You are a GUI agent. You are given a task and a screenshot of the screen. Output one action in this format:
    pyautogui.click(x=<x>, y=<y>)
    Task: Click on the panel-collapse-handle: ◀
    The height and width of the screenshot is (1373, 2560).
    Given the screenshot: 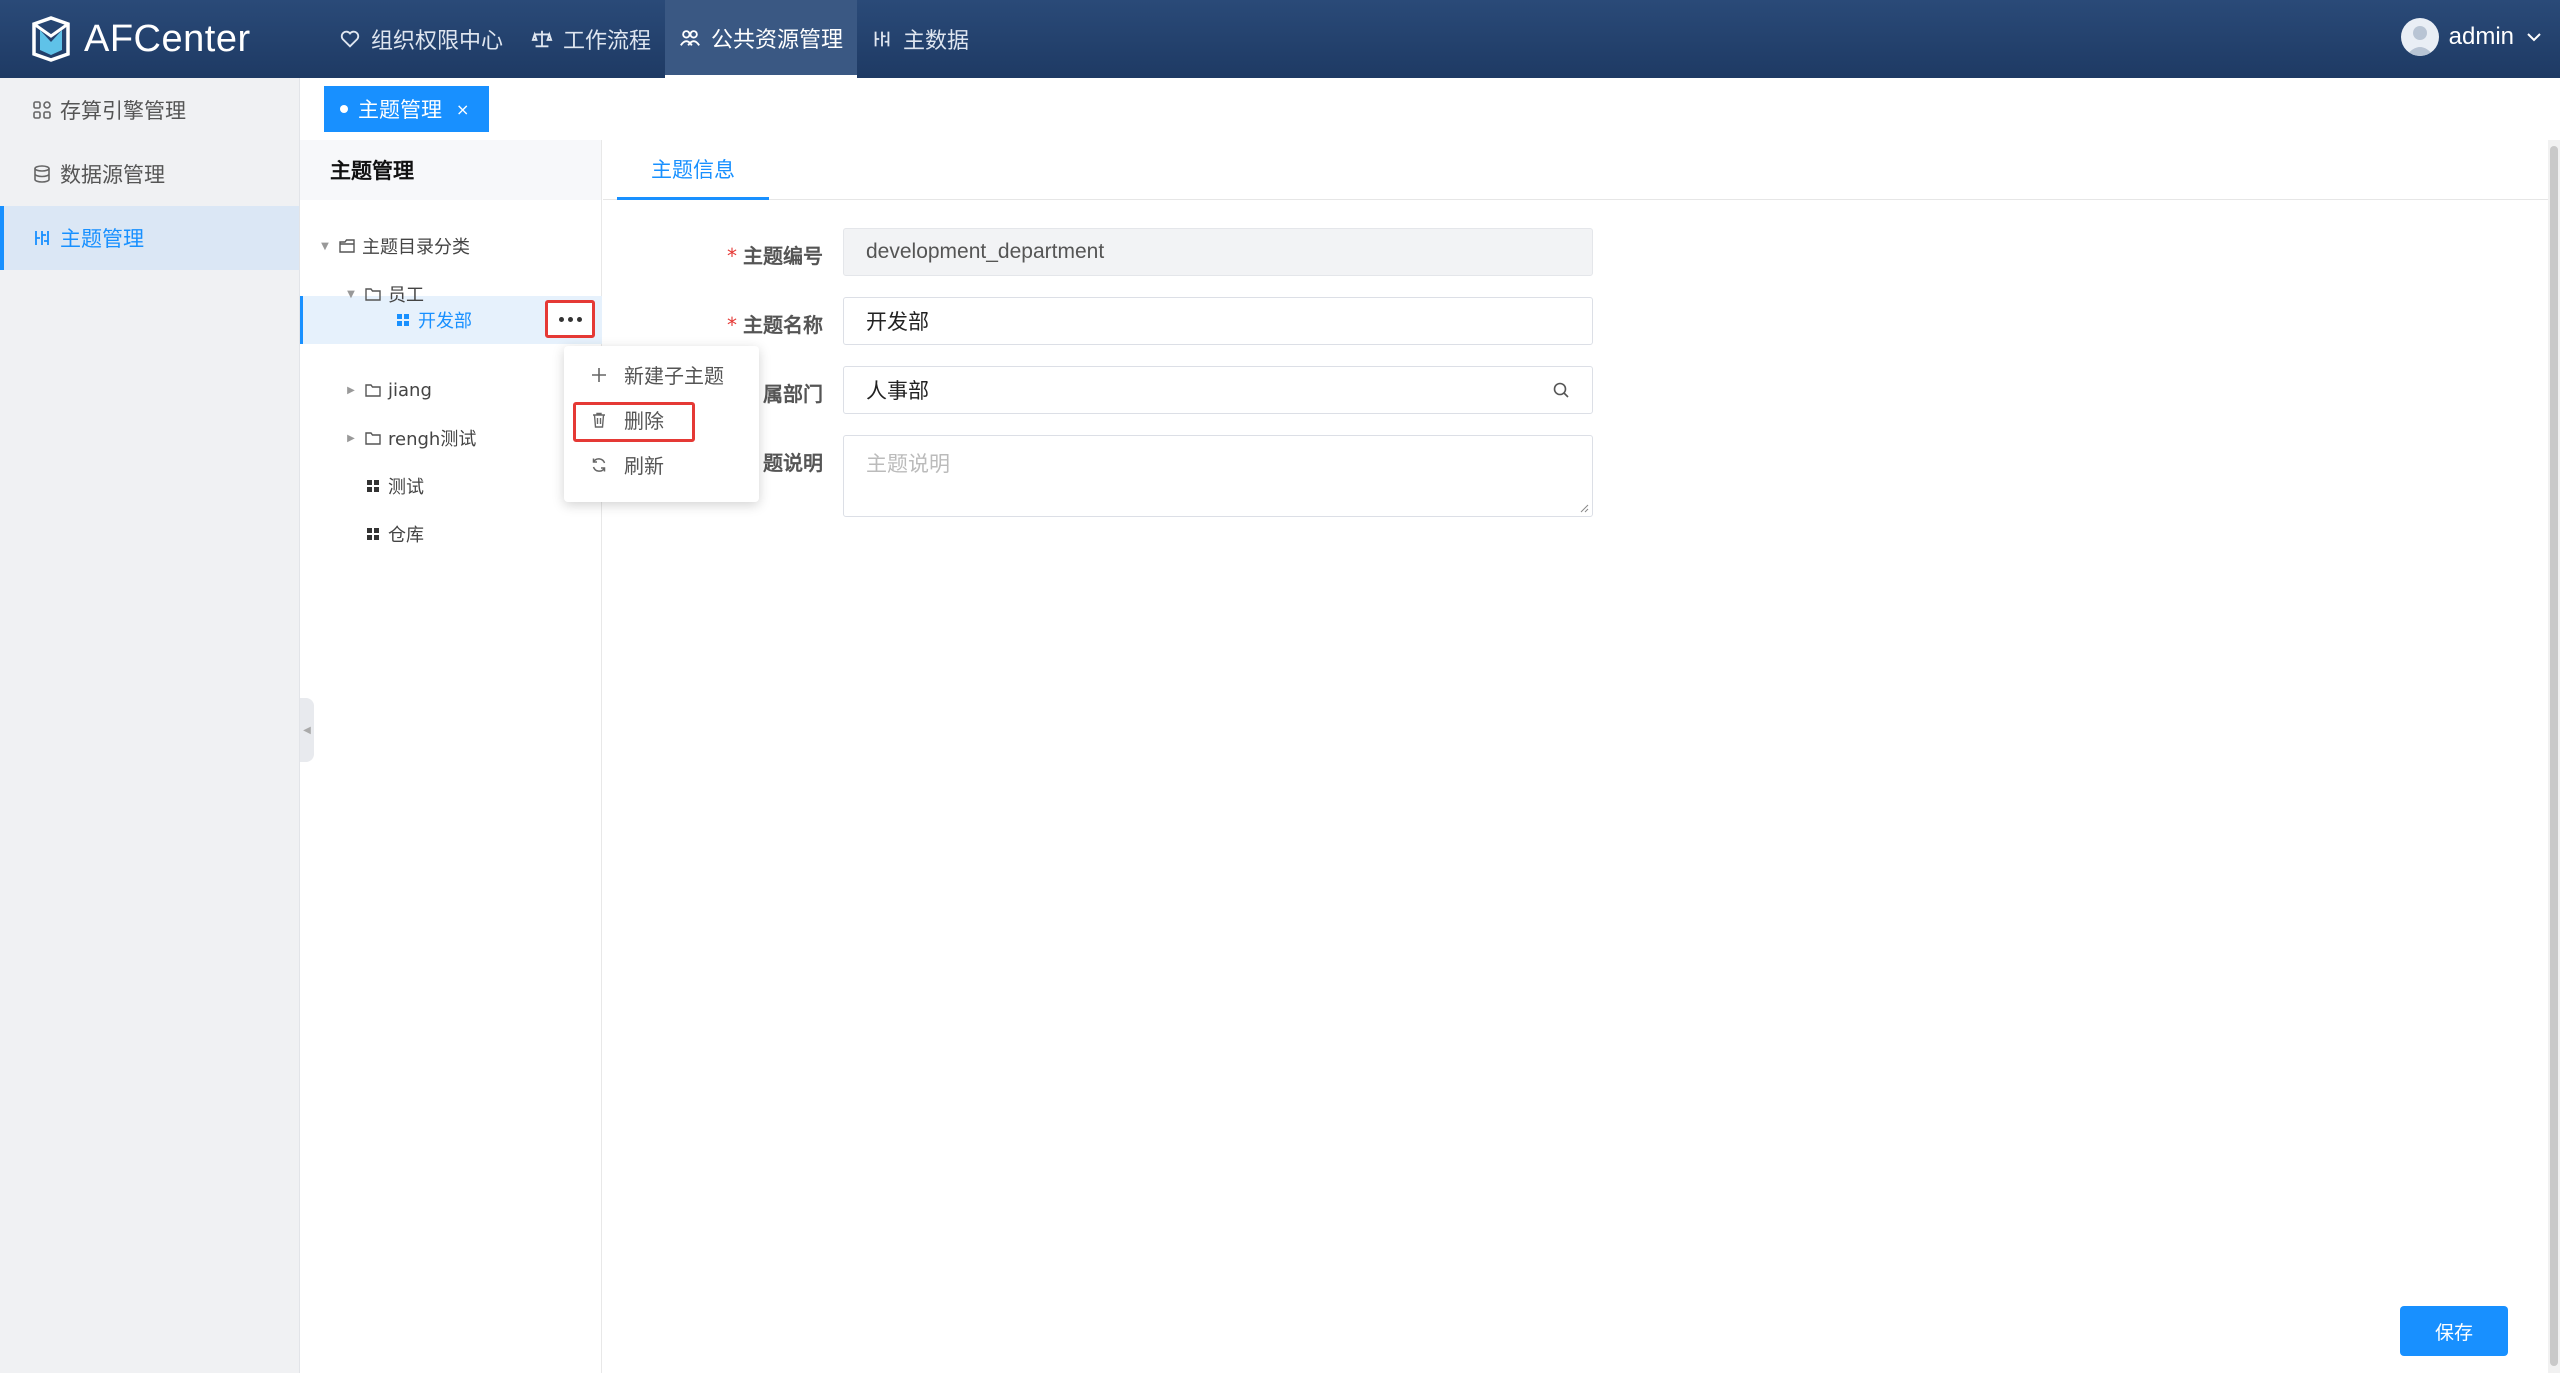 What is the action you would take?
    pyautogui.click(x=307, y=730)
    